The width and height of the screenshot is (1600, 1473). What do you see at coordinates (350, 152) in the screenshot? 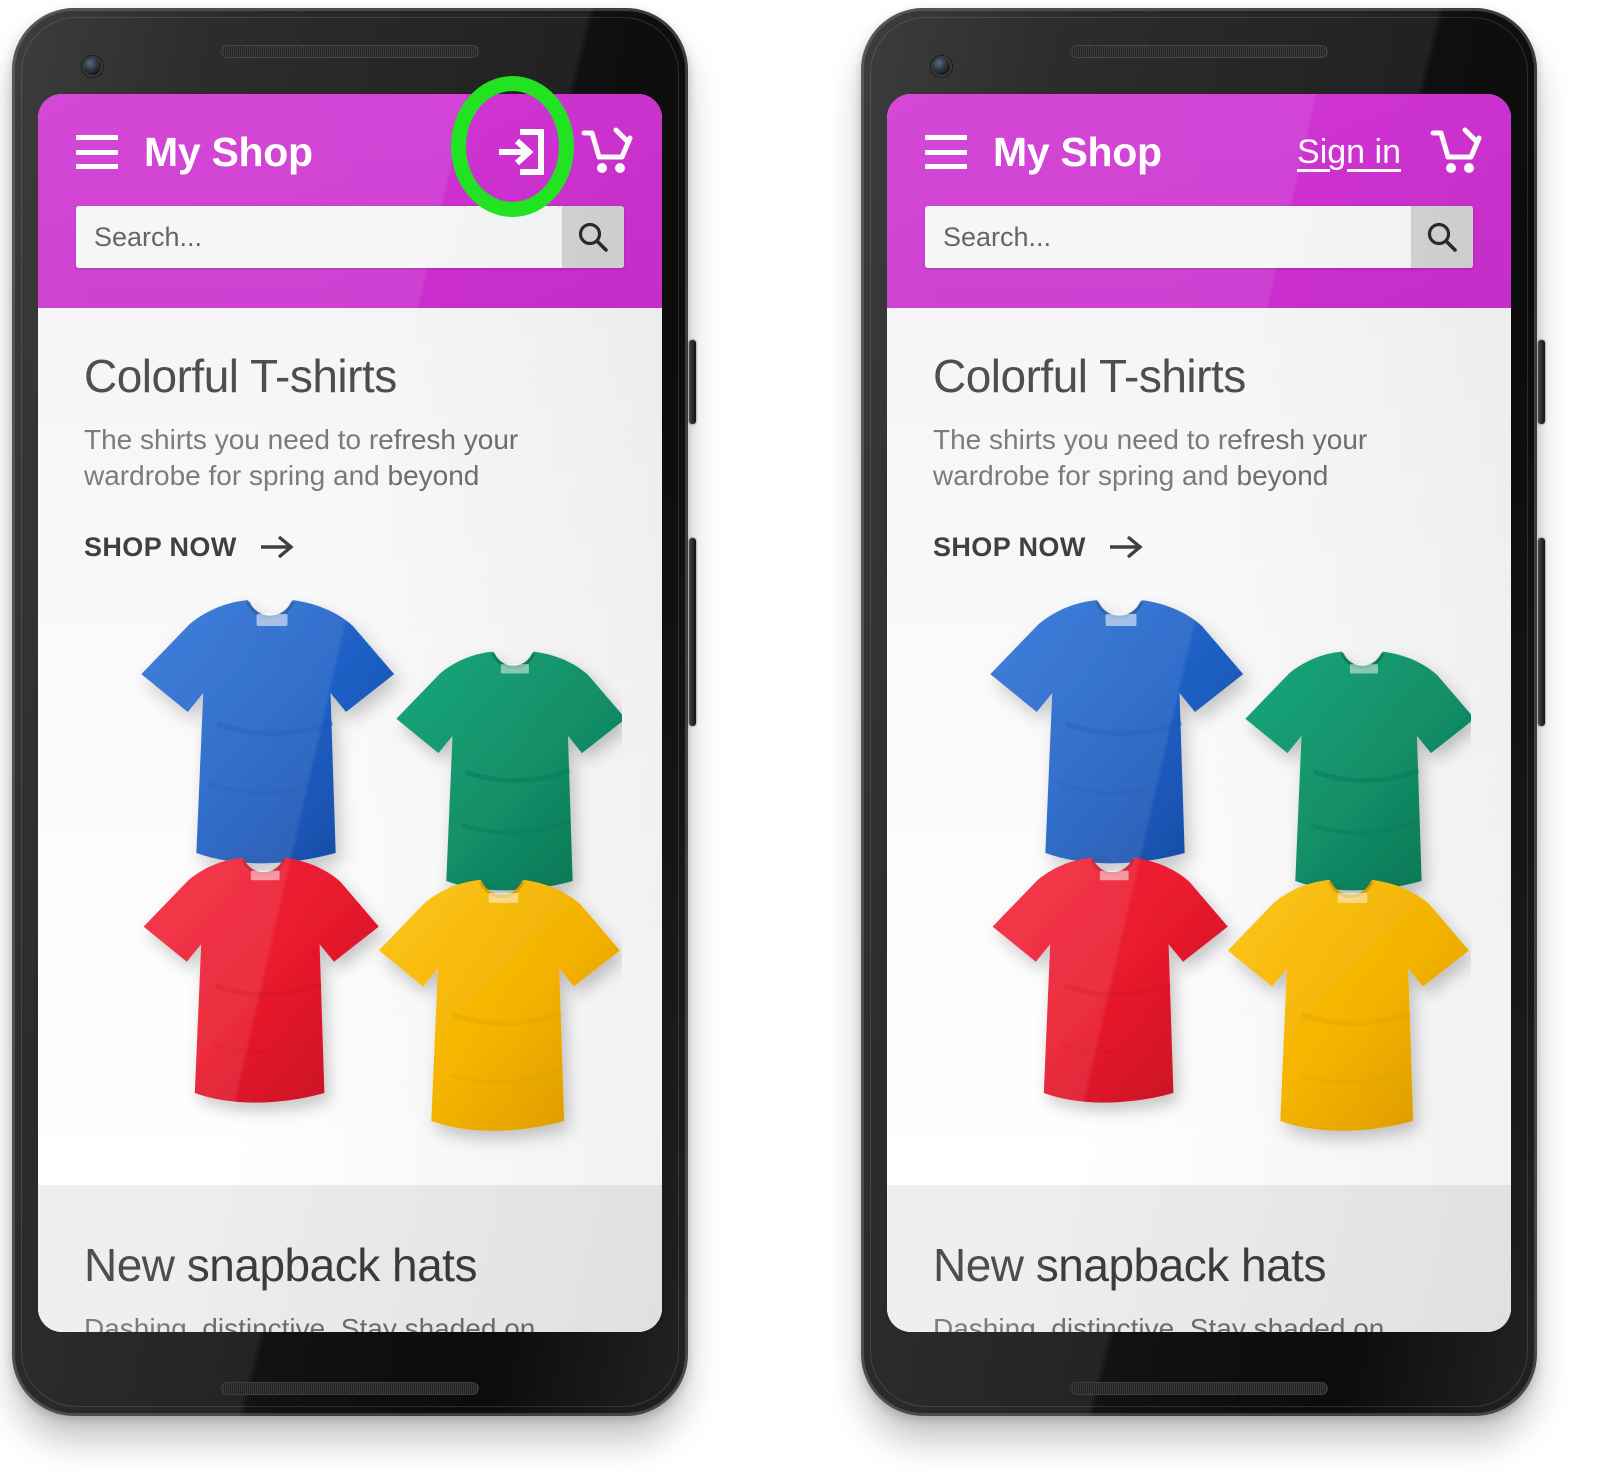
I see `app-bar-row: My Shop` at bounding box center [350, 152].